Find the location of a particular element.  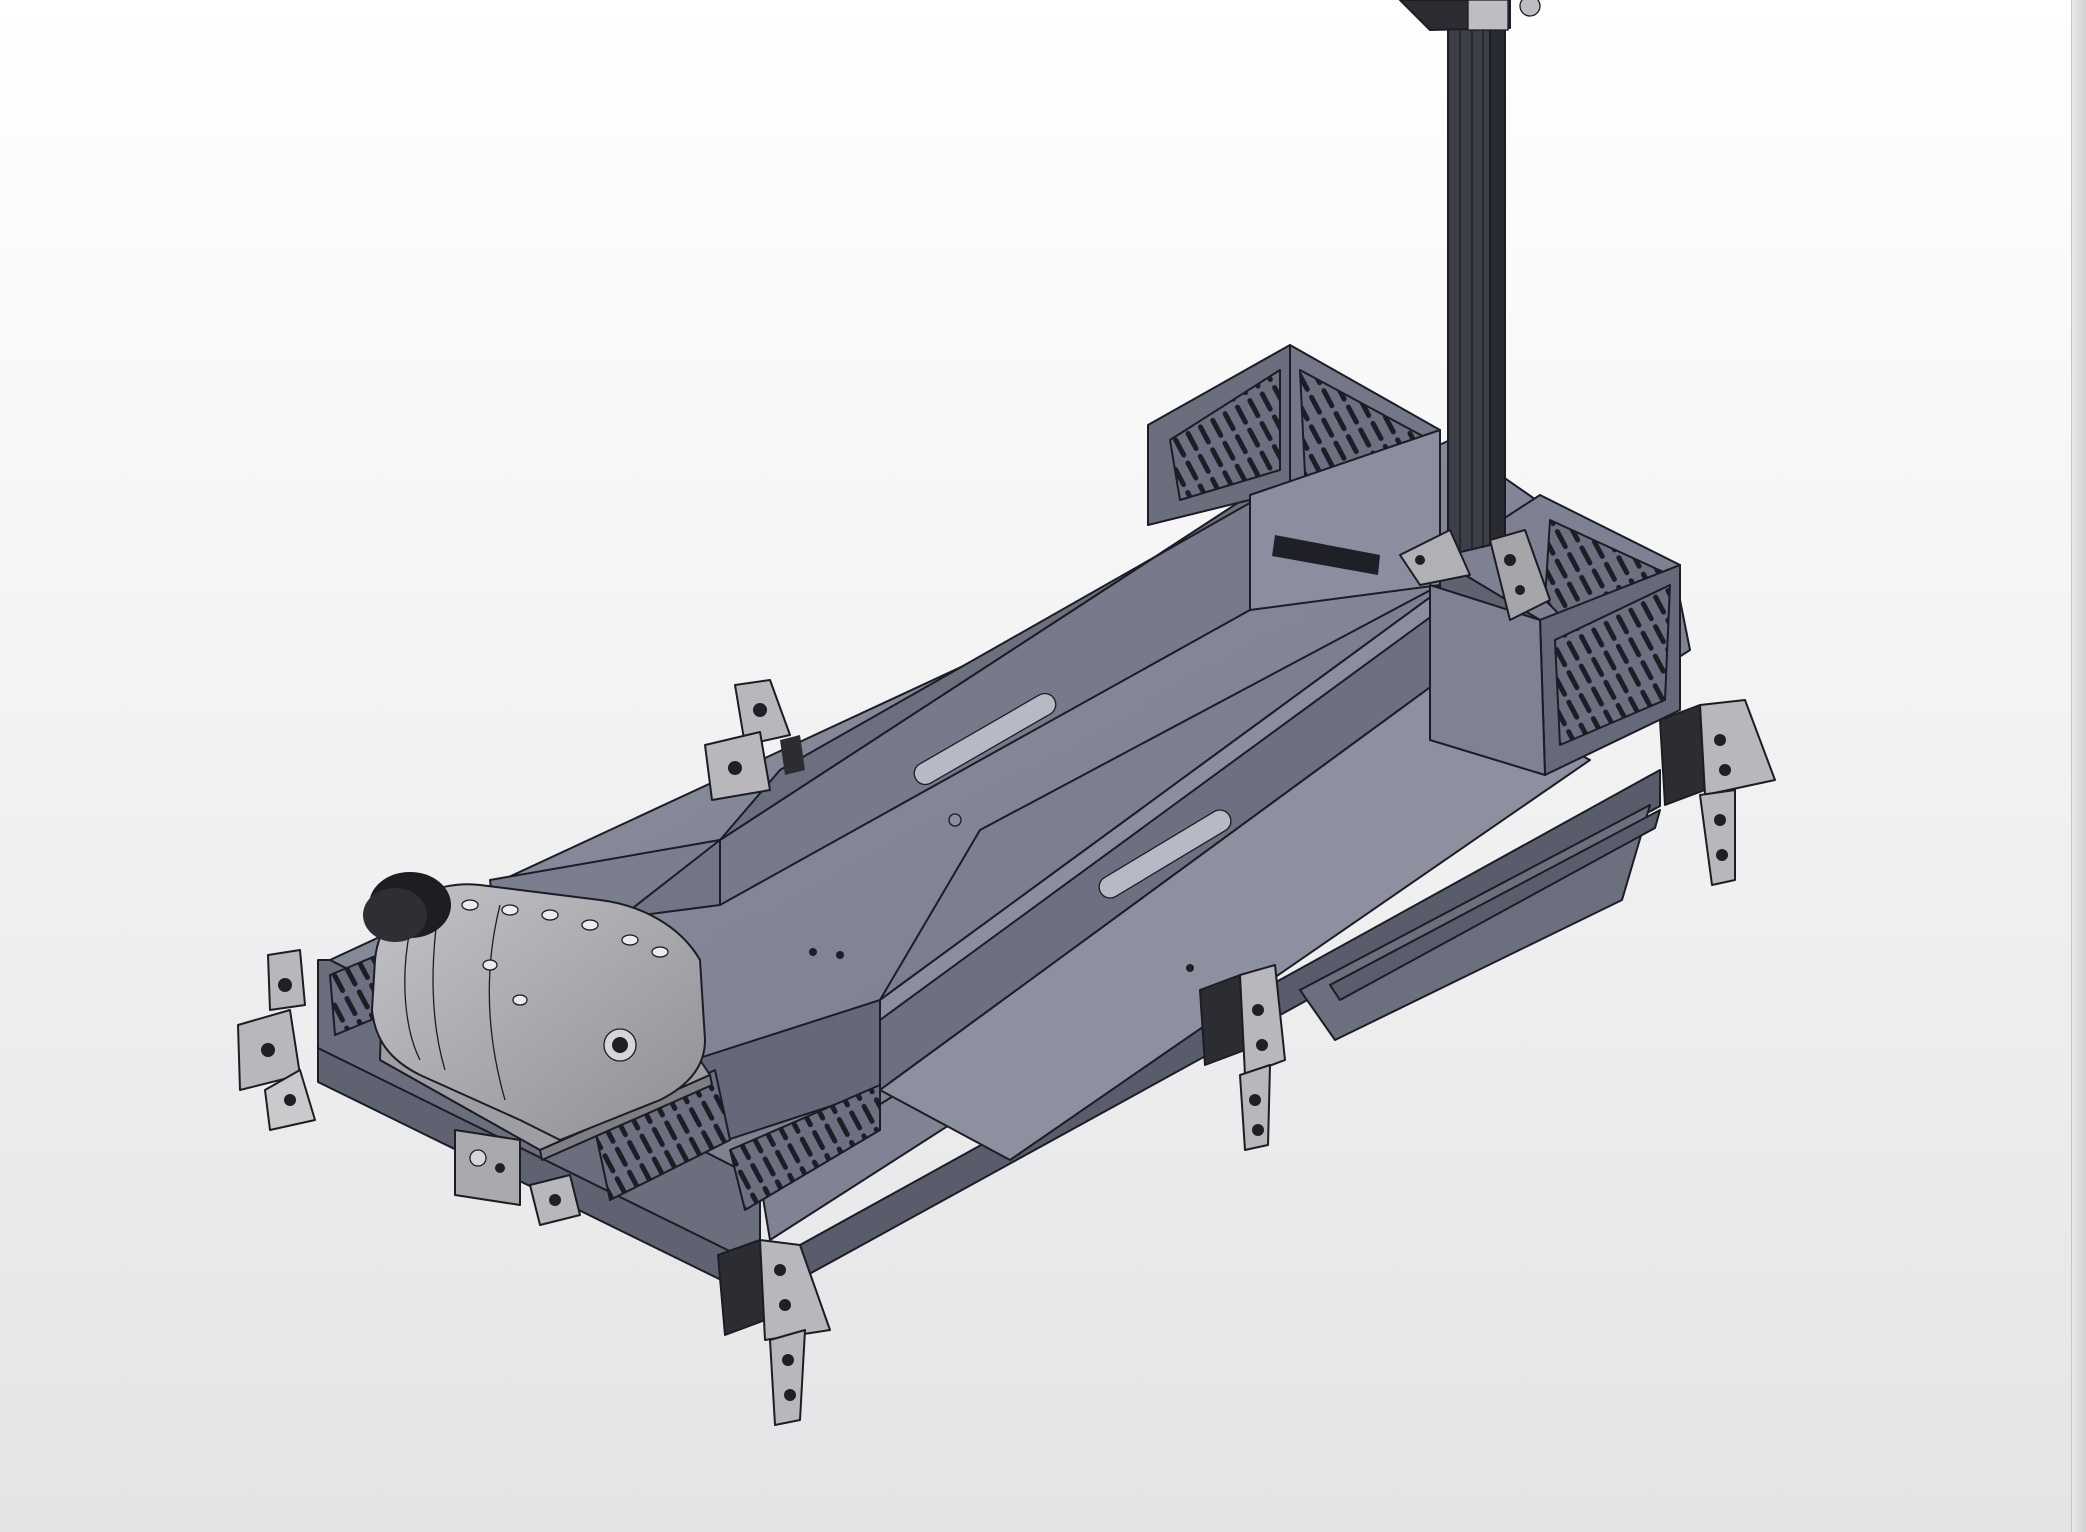

bracket-front-right is located at coordinates (1717, 792).